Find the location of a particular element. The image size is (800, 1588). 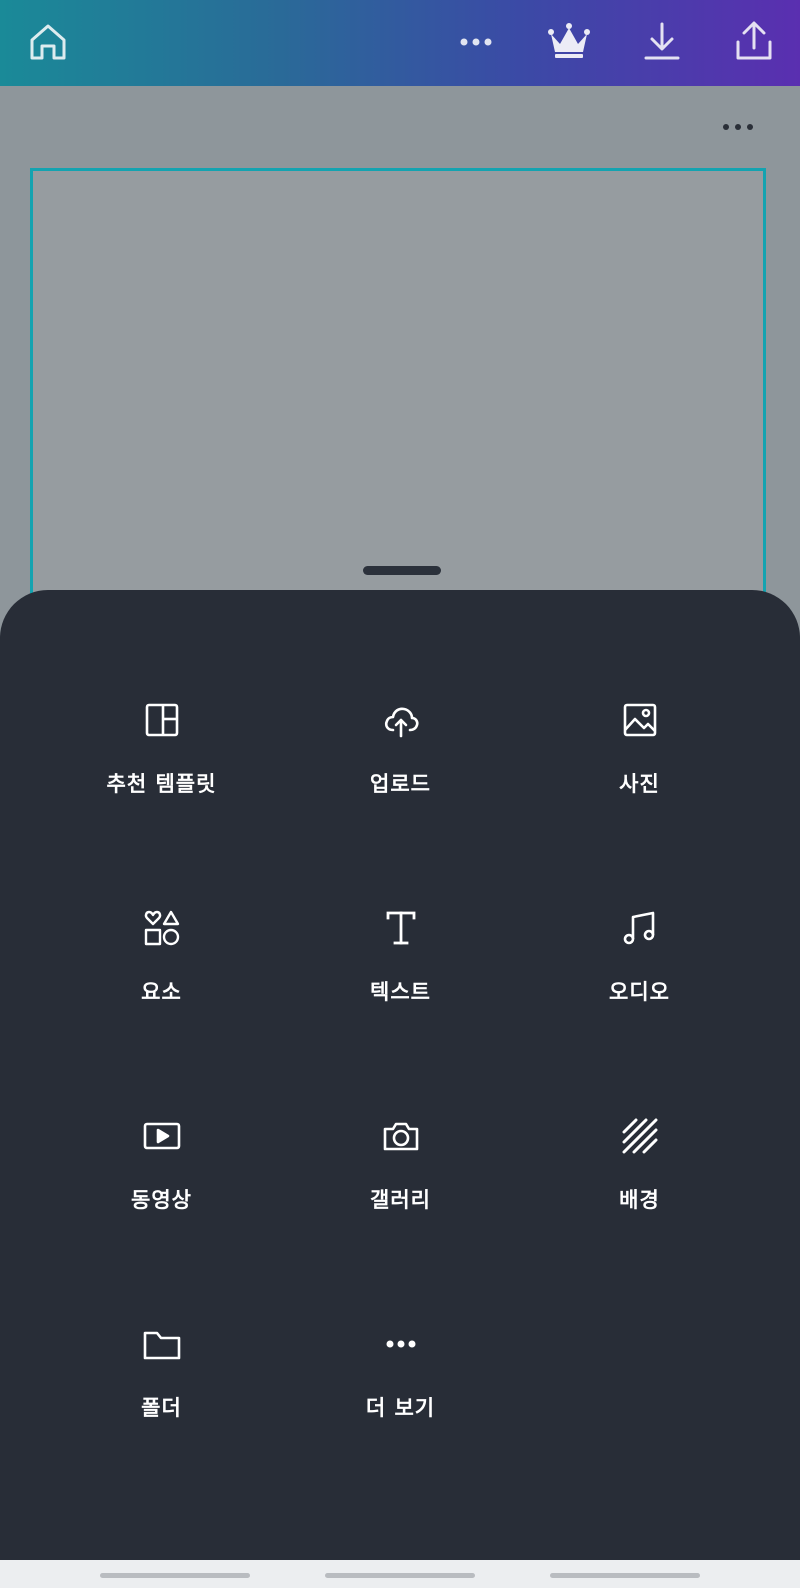

top-toolbar is located at coordinates (400, 43).